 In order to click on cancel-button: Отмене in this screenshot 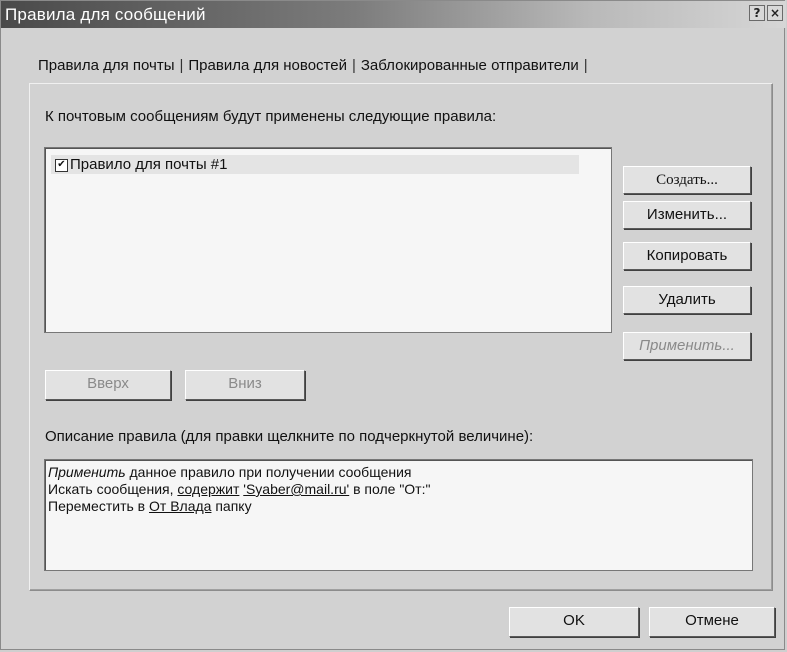, I will do `click(712, 622)`.